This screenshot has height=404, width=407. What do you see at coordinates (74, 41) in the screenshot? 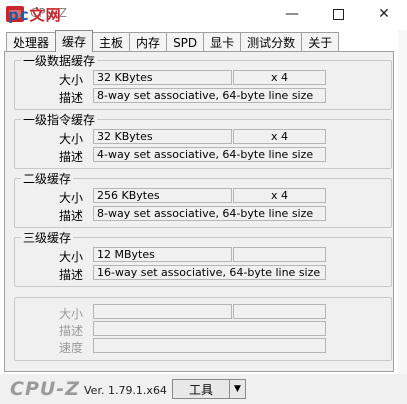
I see `tab-cache: 缓存` at bounding box center [74, 41].